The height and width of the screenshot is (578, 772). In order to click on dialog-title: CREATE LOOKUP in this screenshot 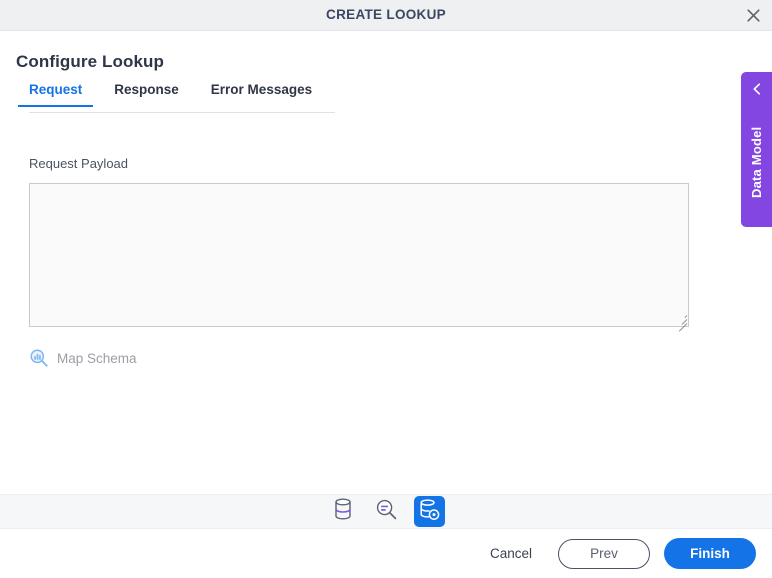, I will do `click(386, 14)`.